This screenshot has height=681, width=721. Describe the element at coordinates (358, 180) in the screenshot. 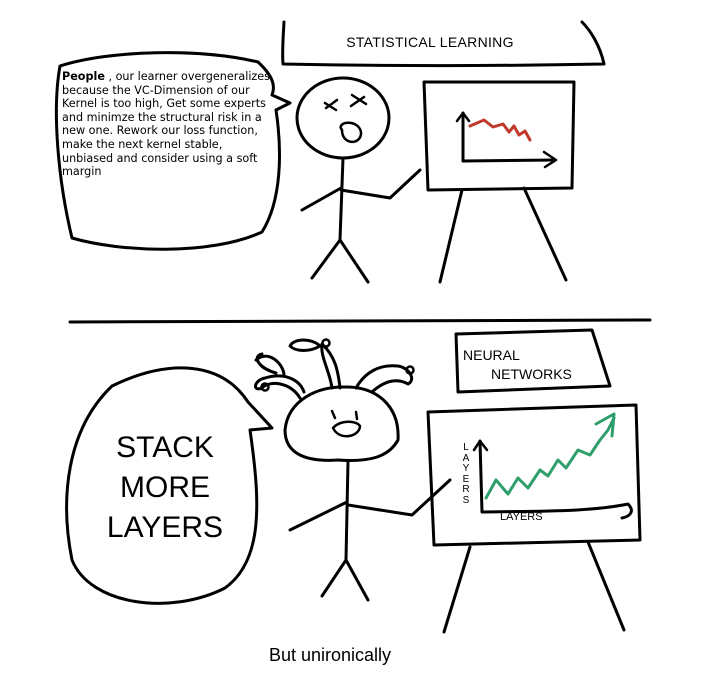

I see `top-stick-figure-teacher` at that location.